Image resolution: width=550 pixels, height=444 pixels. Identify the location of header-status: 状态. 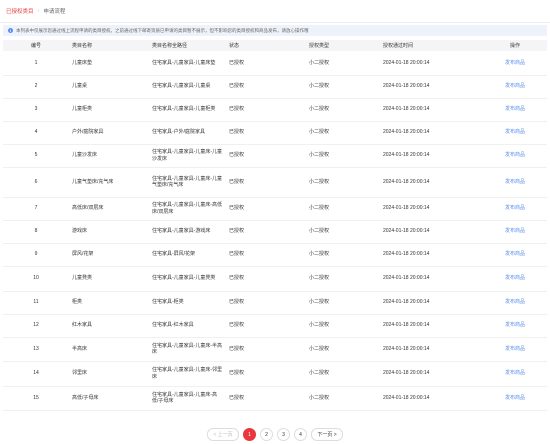
(266, 45).